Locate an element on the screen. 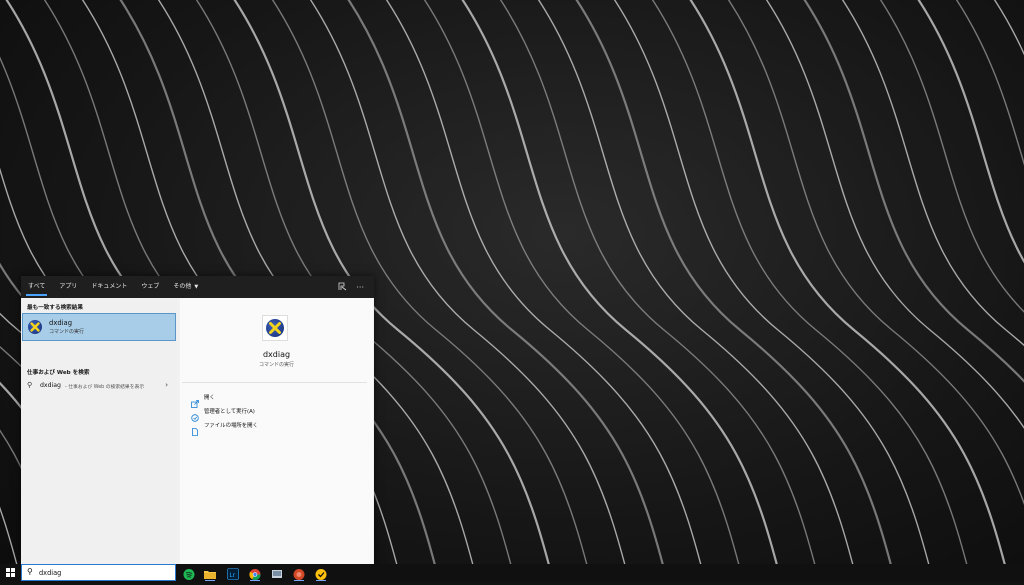 Image resolution: width=1024 pixels, height=585 pixels. feedback-icon is located at coordinates (342, 287).